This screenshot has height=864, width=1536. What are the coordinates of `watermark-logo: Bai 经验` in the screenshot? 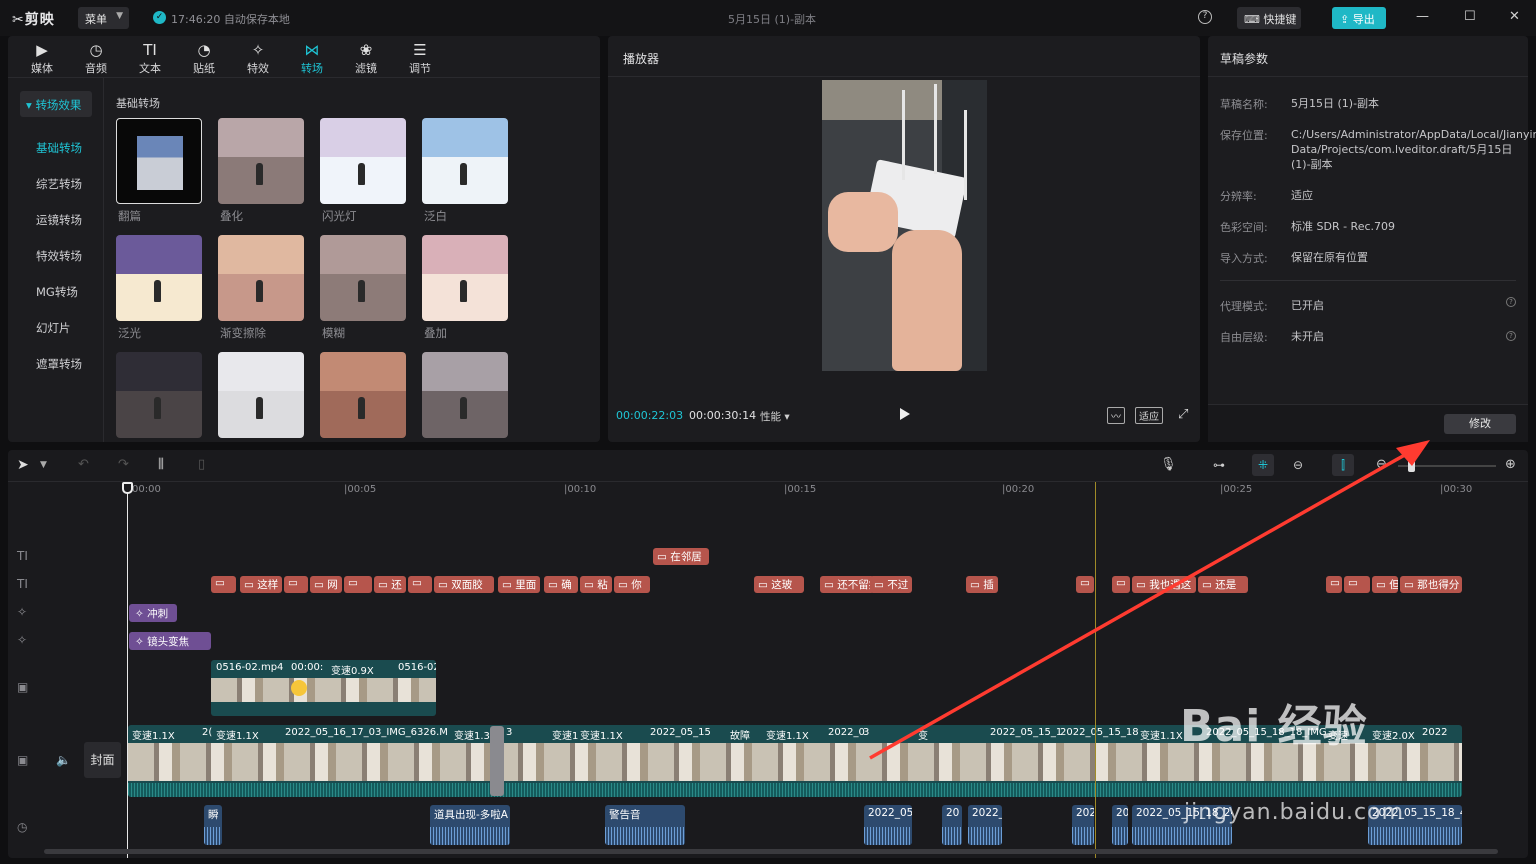 It's located at (1274, 726).